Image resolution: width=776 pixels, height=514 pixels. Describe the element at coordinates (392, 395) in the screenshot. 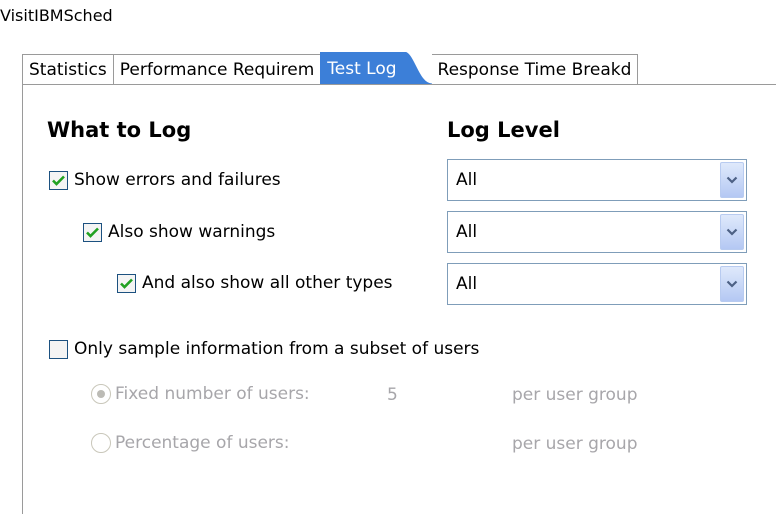

I see `fixed-number-value: 5` at that location.